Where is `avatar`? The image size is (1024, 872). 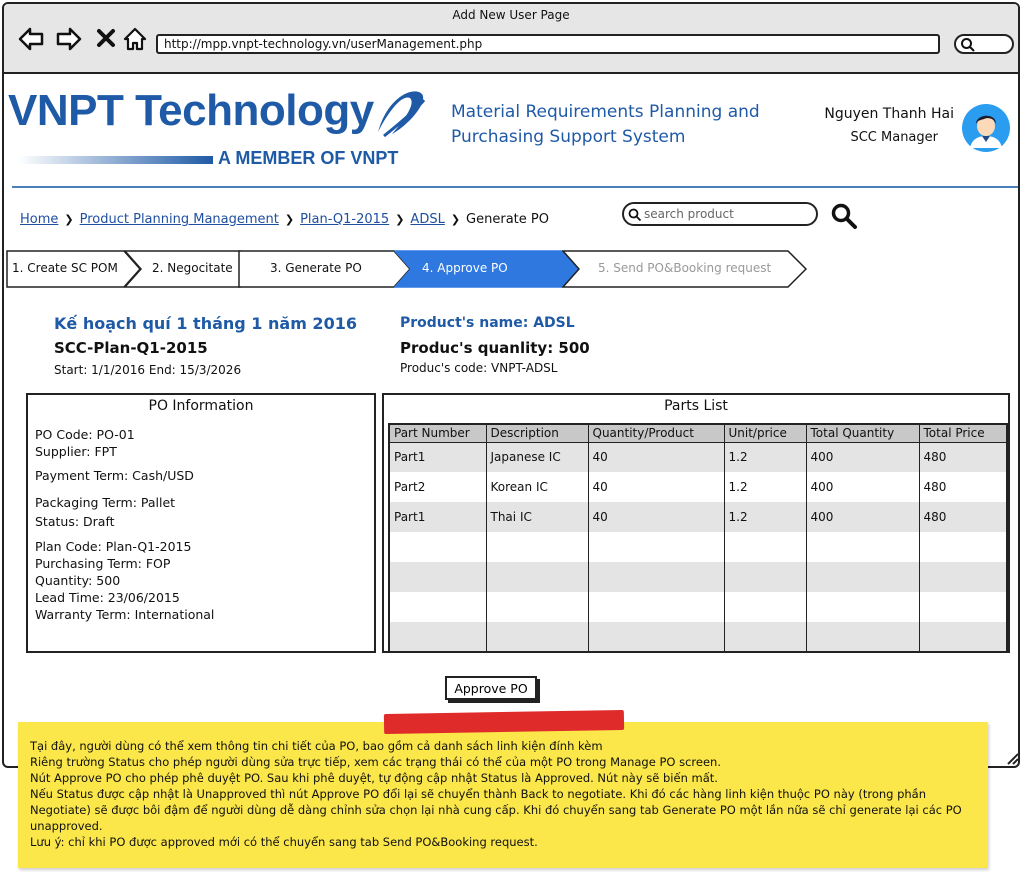 avatar is located at coordinates (986, 128).